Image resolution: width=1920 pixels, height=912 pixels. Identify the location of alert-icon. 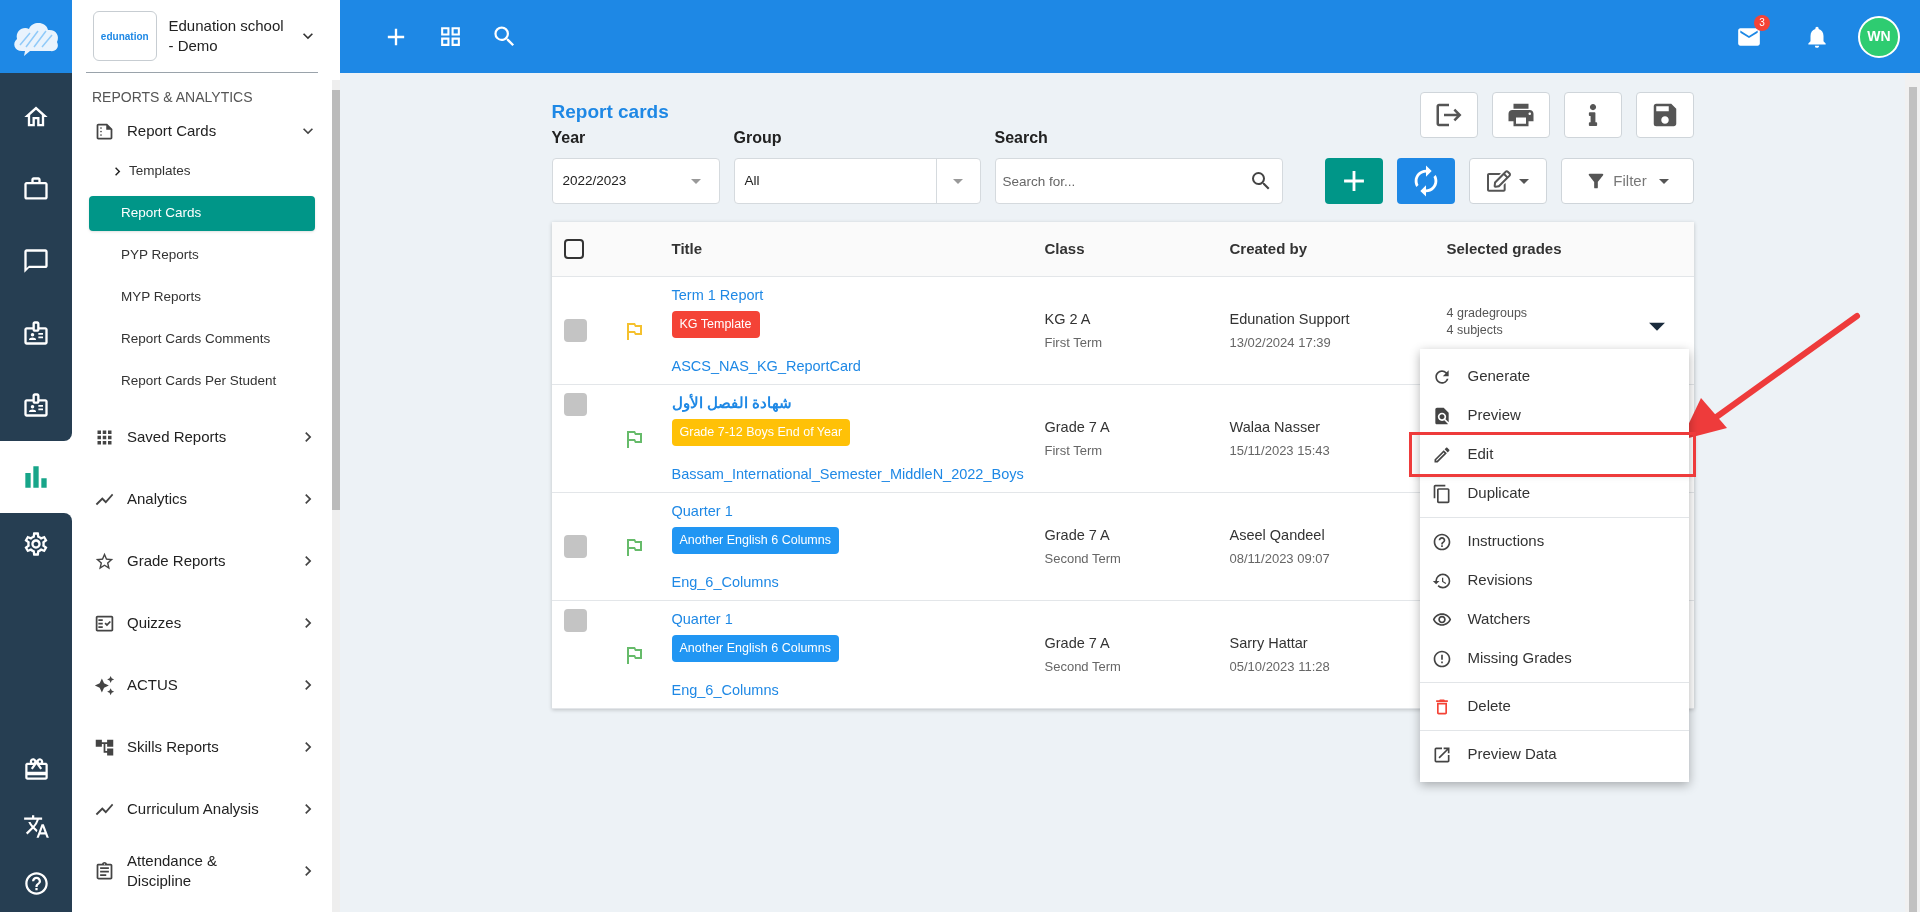
(1441, 658).